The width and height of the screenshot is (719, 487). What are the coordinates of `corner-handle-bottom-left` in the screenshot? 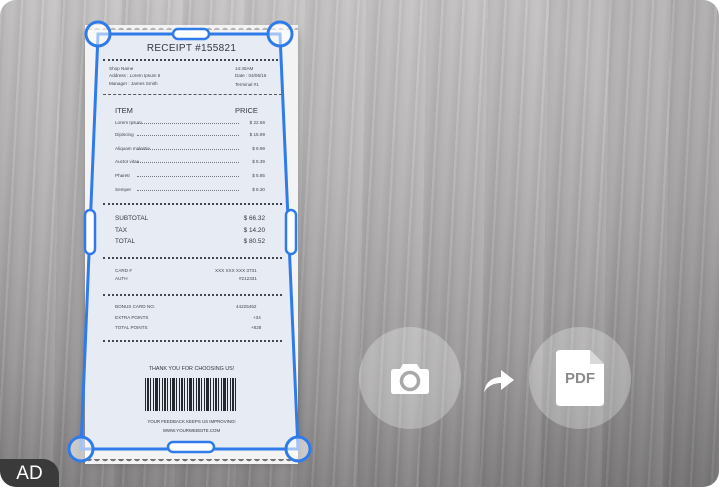 It's located at (81, 449).